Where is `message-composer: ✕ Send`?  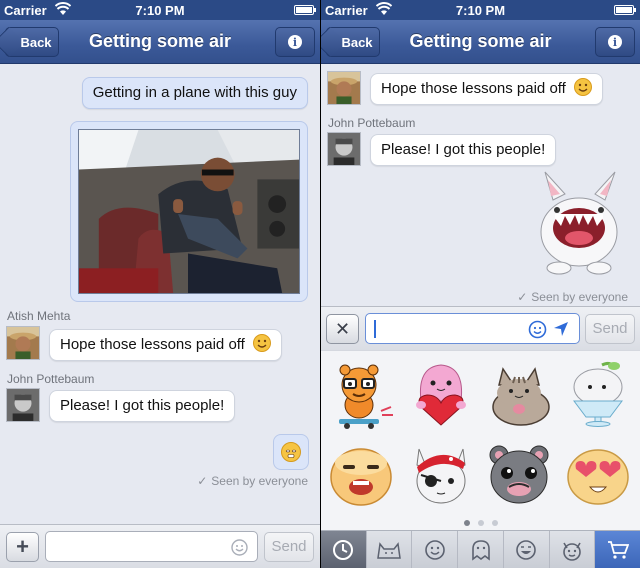
message-composer: ✕ Send is located at coordinates (480, 328).